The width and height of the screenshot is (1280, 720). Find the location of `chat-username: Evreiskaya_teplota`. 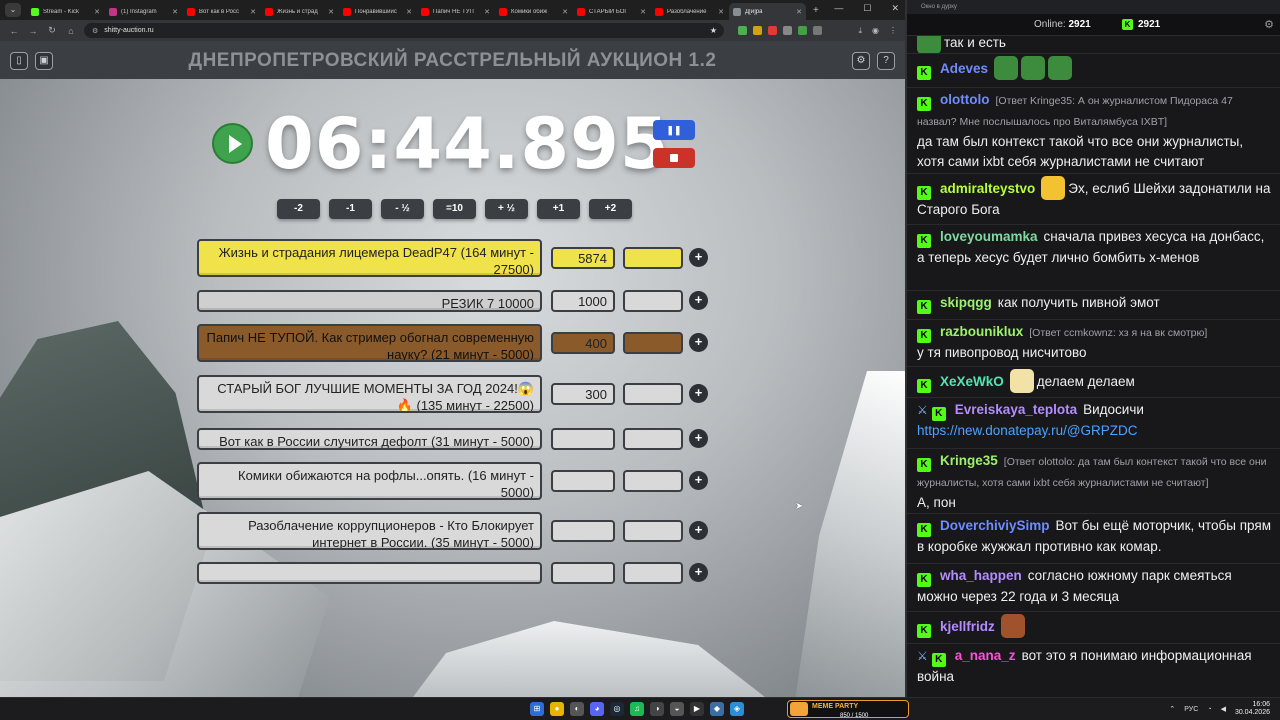

chat-username: Evreiskaya_teplota is located at coordinates (1016, 409).